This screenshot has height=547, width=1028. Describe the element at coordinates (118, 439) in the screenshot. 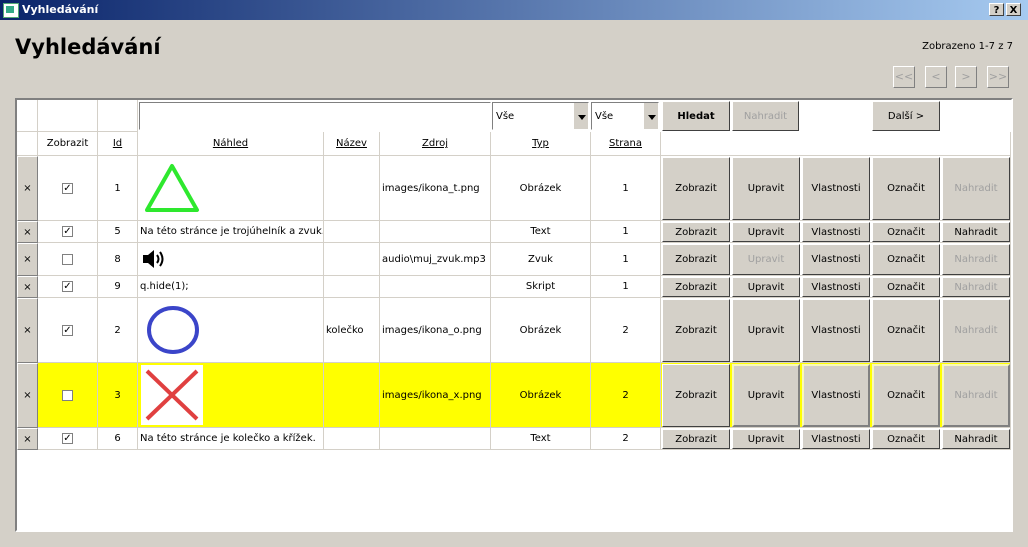

I see `row-id: 6` at that location.